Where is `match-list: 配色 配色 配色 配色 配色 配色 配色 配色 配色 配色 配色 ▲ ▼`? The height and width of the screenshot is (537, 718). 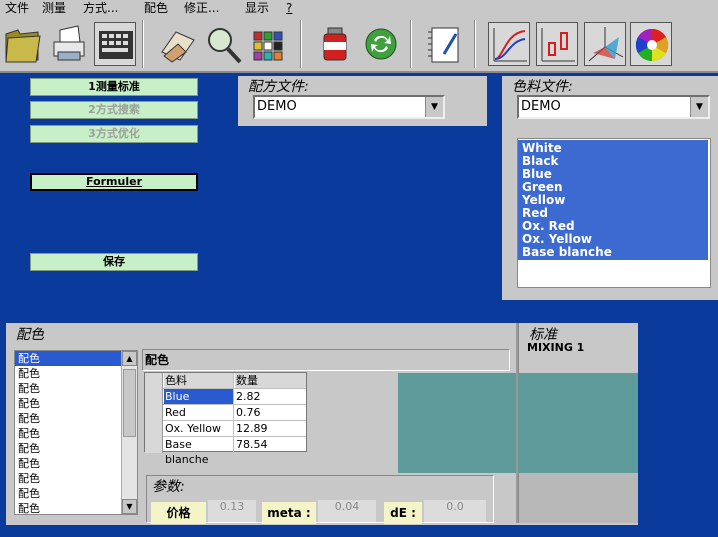
match-list: 配色 配色 配色 配色 配色 配色 配色 配色 配色 配色 配色 ▲ ▼ is located at coordinates (76, 432).